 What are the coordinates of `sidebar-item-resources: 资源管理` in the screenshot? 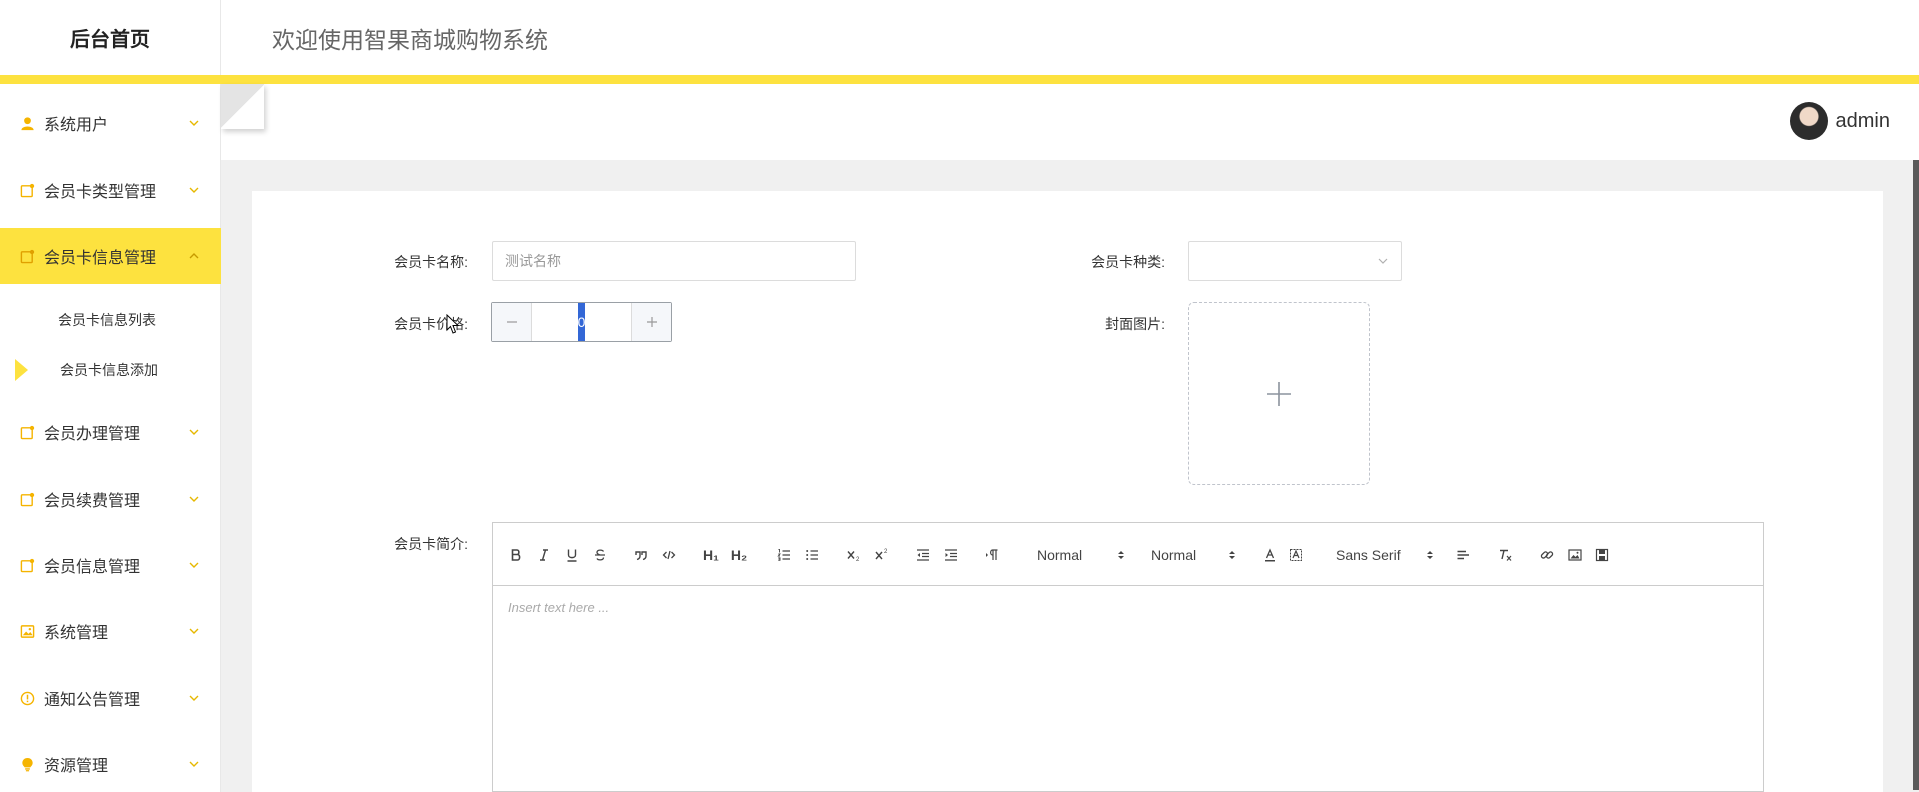 It's located at (110, 764).